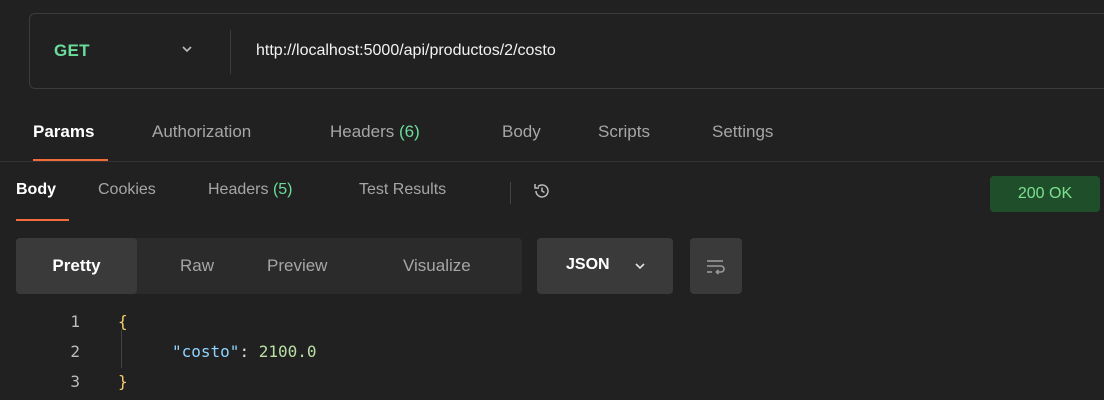  I want to click on wrap-lines-icon, so click(716, 267).